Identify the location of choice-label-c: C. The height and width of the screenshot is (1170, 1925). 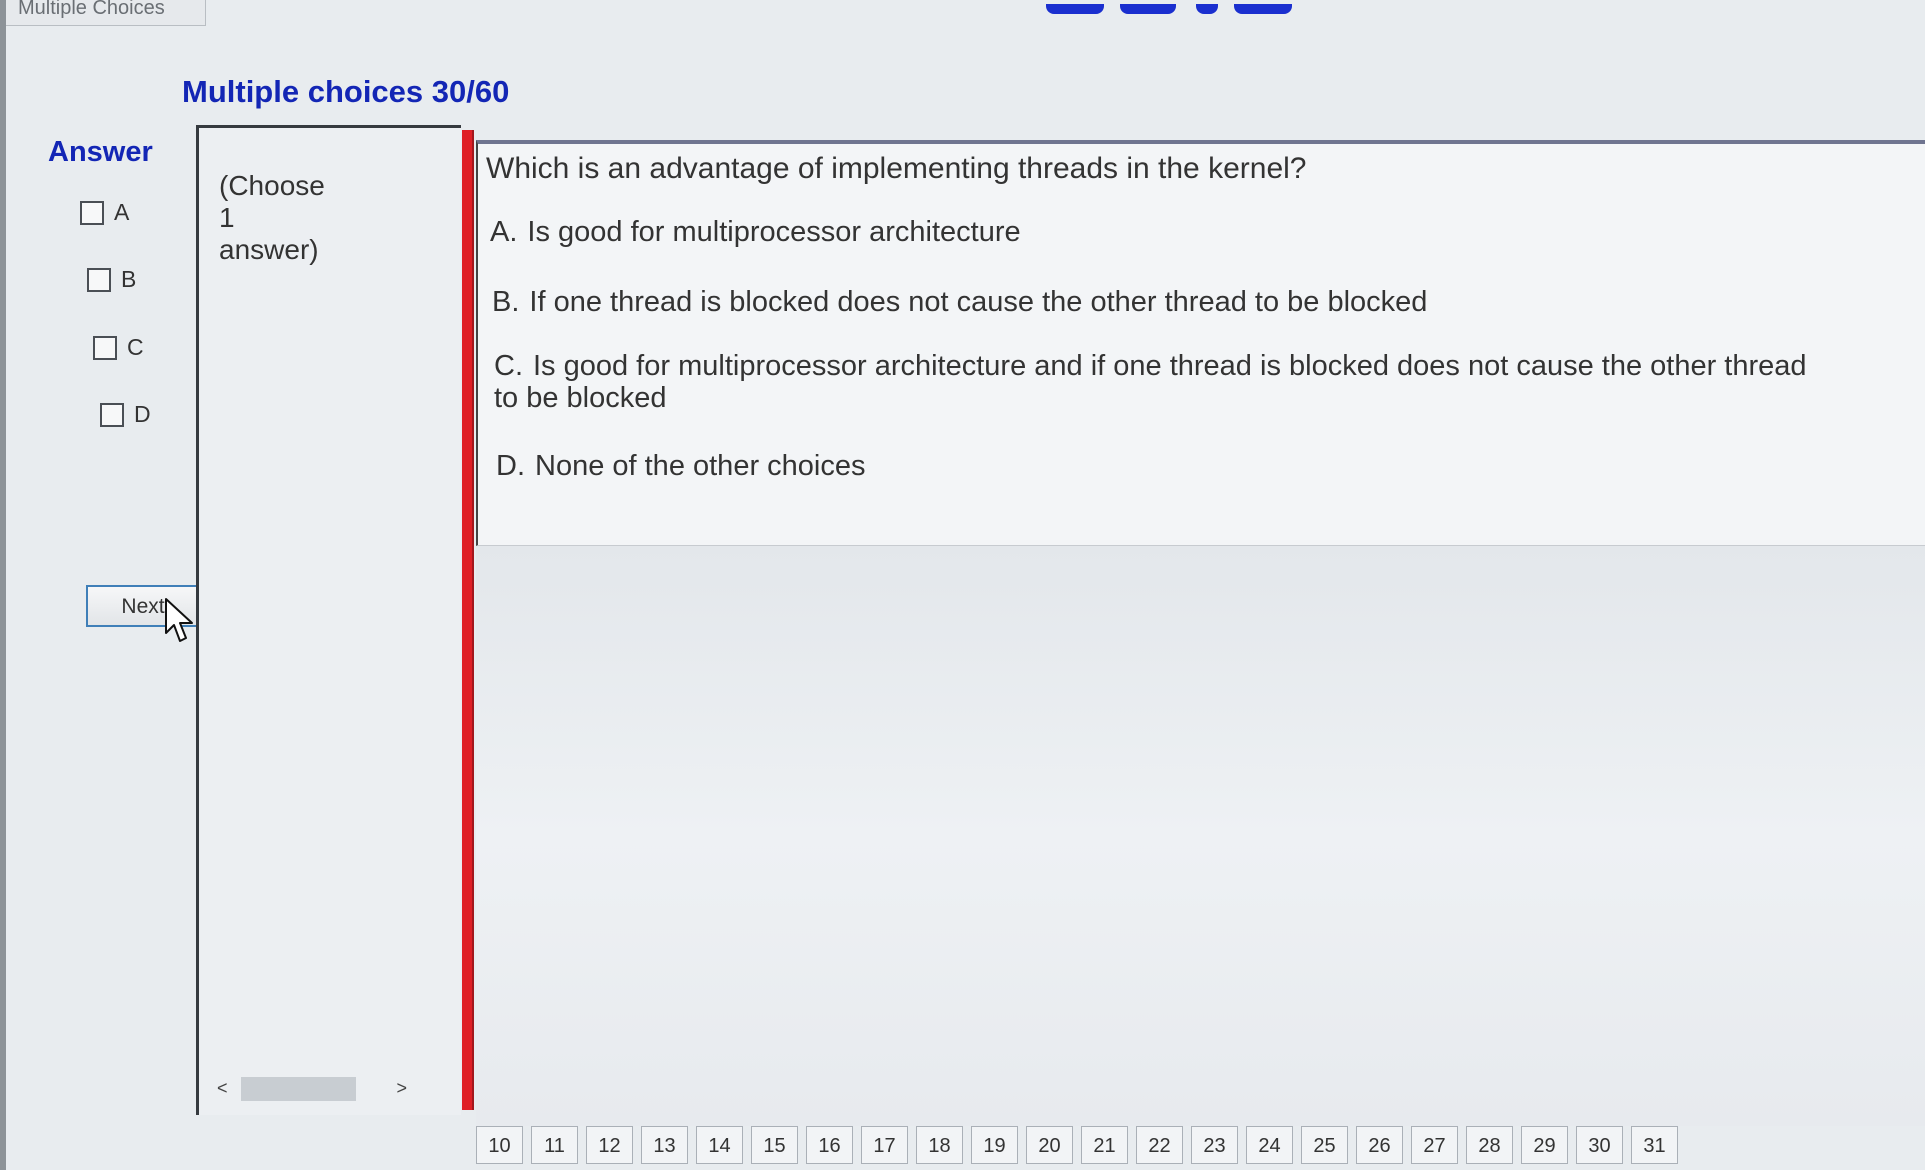
(135, 347).